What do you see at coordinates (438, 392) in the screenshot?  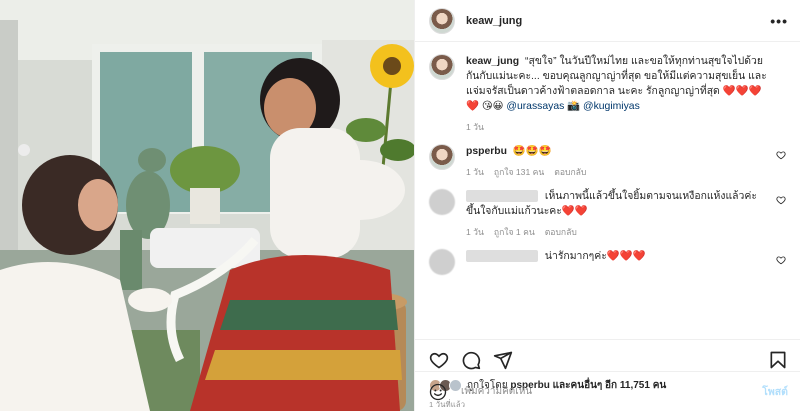 I see `emoji-icon` at bounding box center [438, 392].